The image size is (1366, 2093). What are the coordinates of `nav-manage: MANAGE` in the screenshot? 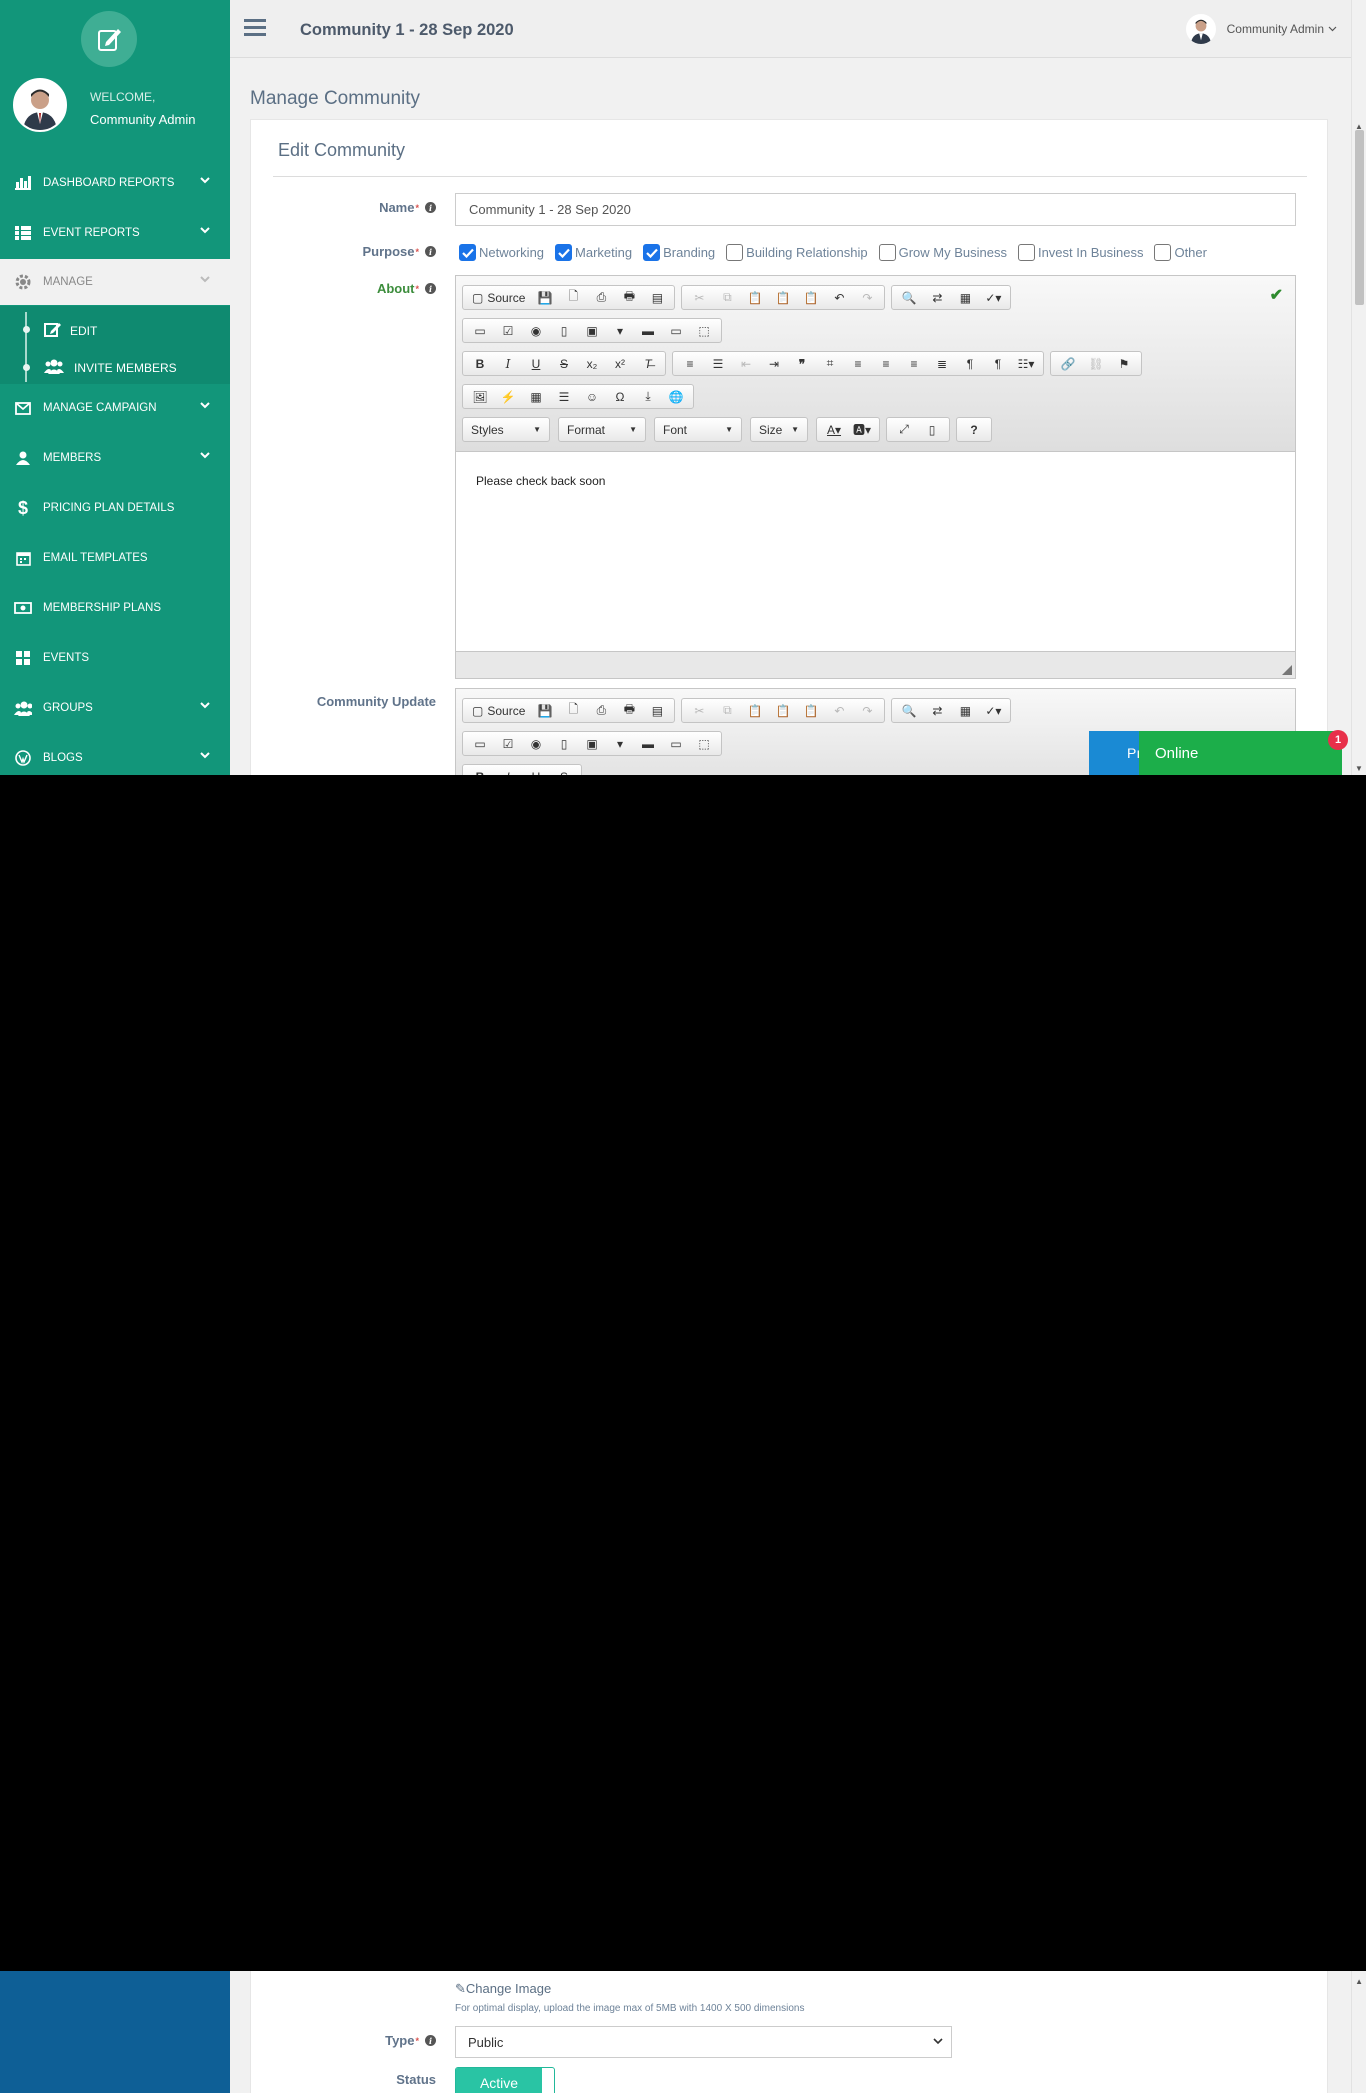 It's located at (115, 282).